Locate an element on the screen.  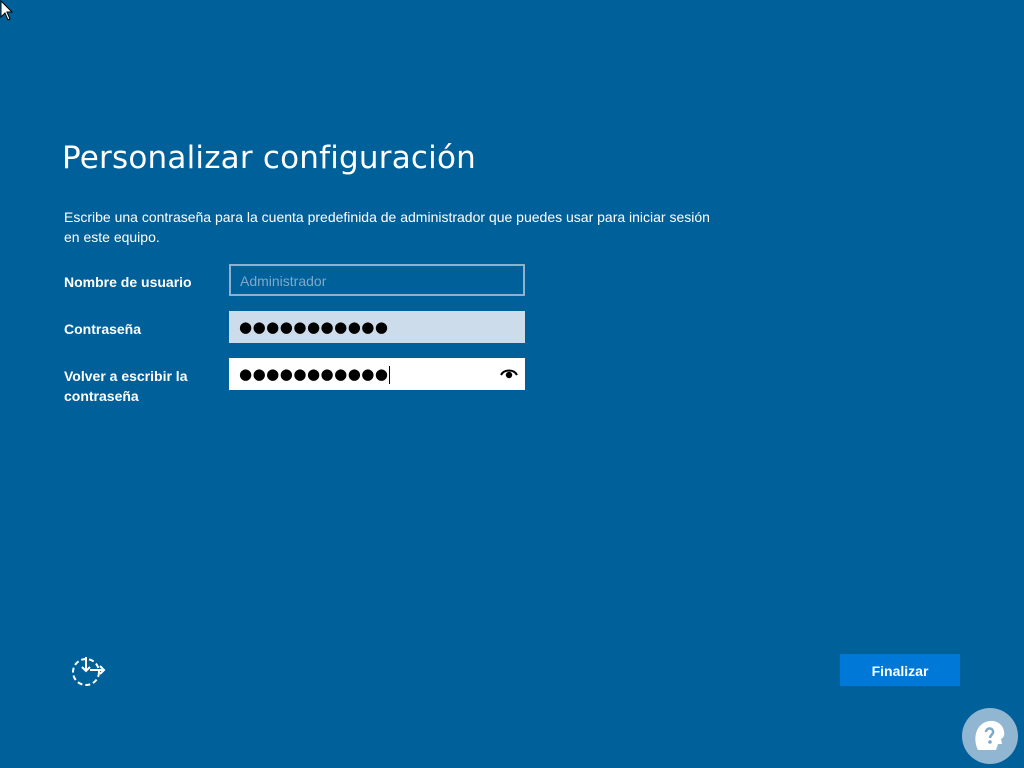
confirm-password-value-wrap: ●●●●●●●●●●● is located at coordinates (315, 374).